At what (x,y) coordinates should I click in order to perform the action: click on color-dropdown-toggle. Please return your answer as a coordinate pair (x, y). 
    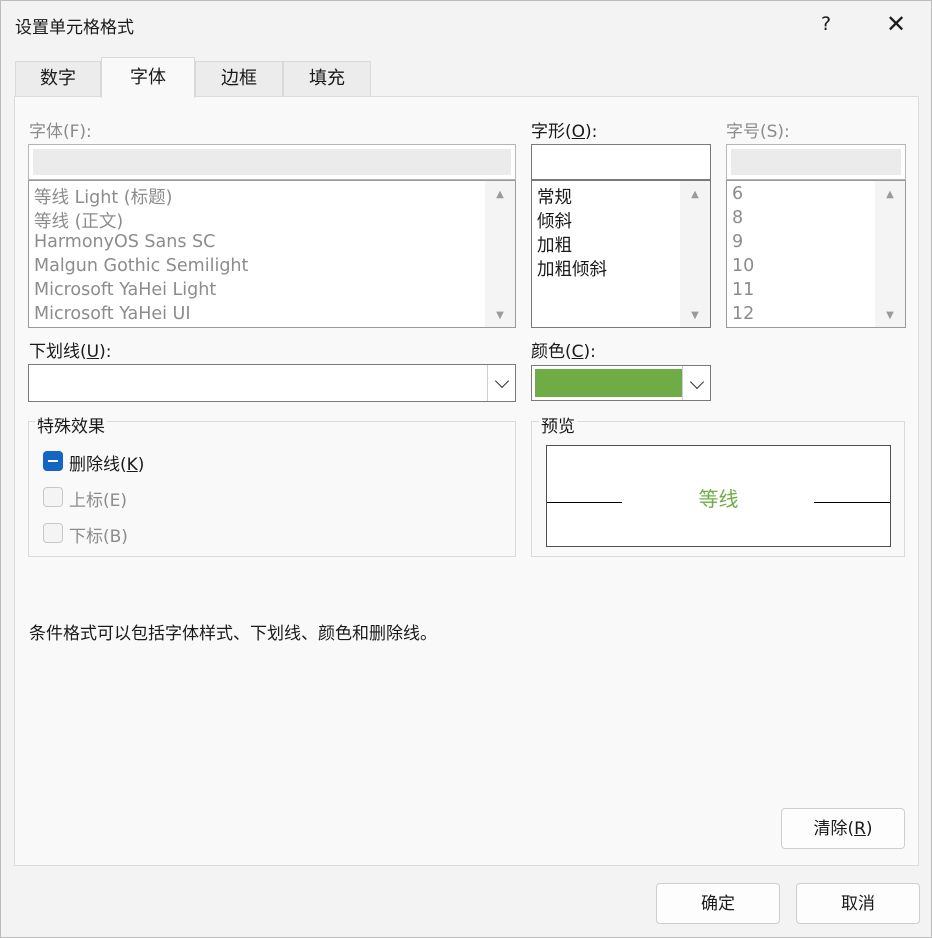
    Looking at the image, I should click on (696, 383).